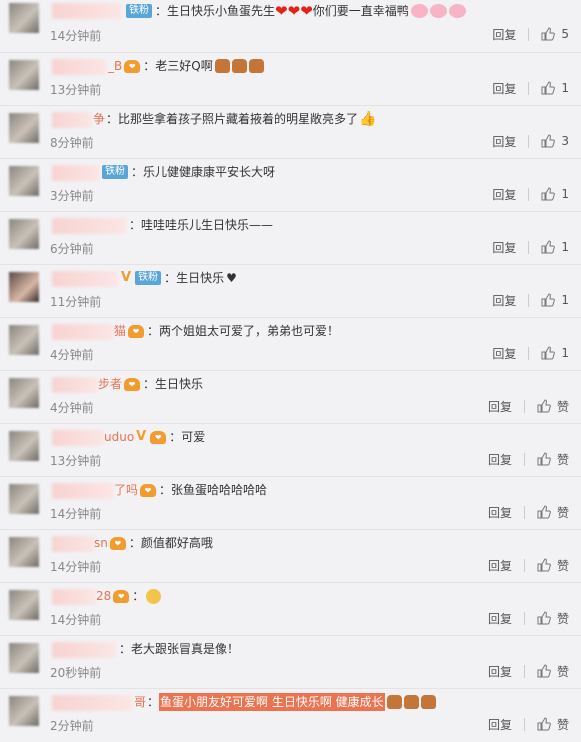 Image resolution: width=581 pixels, height=742 pixels. What do you see at coordinates (101, 543) in the screenshot?
I see `username-tail: sn` at bounding box center [101, 543].